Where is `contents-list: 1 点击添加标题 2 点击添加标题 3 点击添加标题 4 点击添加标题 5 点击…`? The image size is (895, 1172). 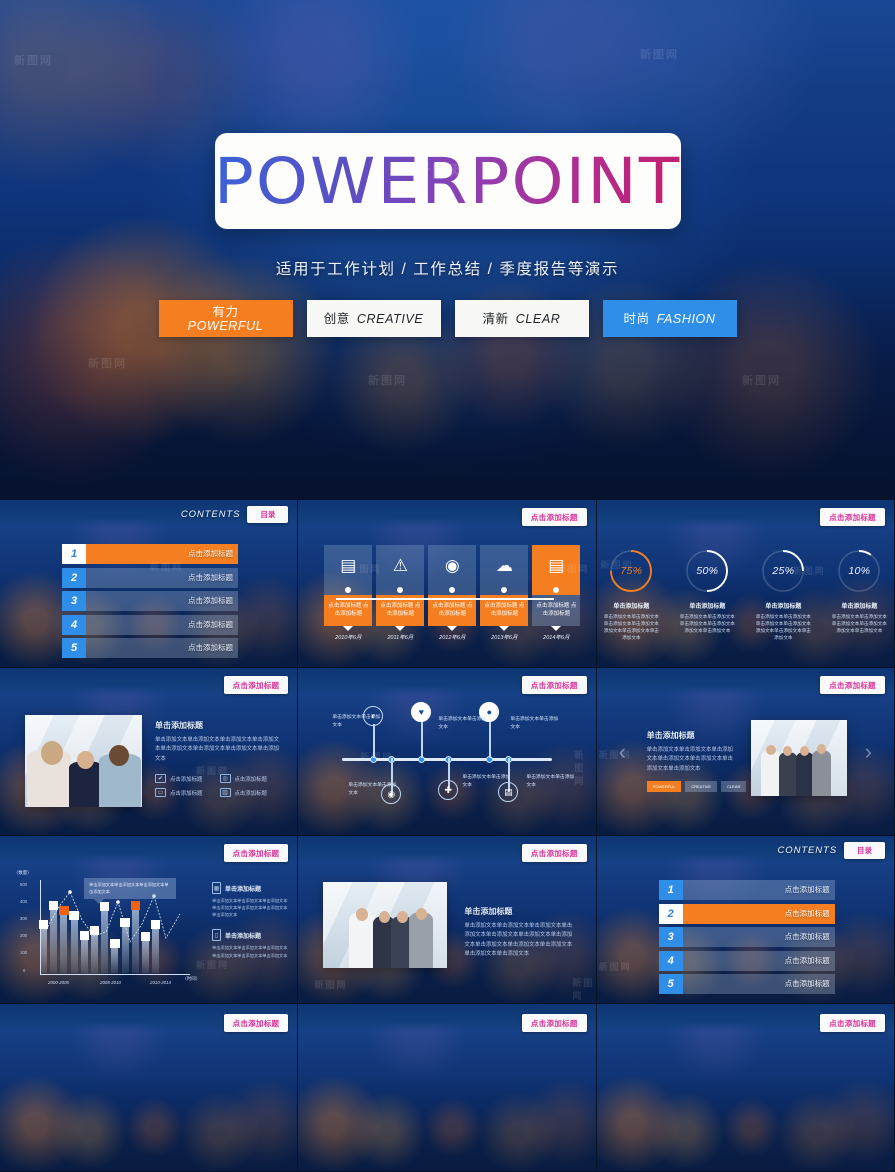
contents-list: 1 点击添加标题 2 点击添加标题 3 点击添加标题 4 点击添加标题 5 点击… is located at coordinates (150, 603).